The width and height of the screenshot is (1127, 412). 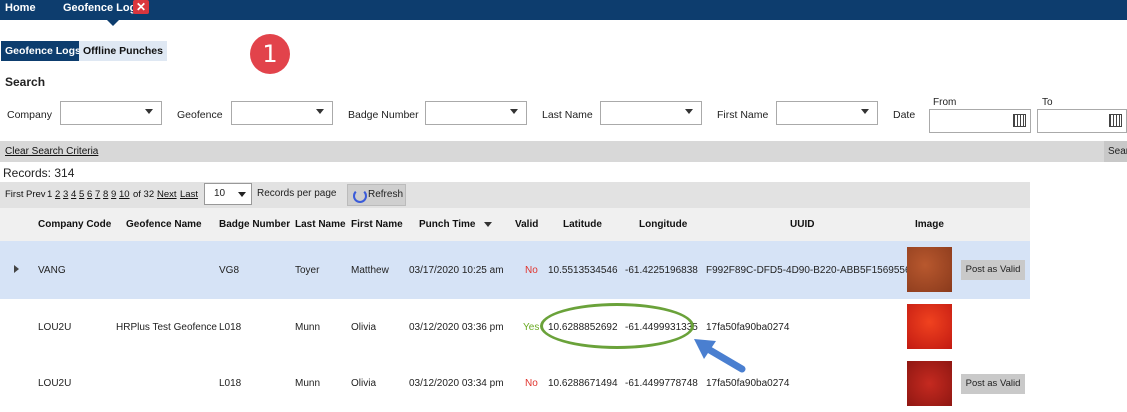 I want to click on cell-longitude: -61.4499778748, so click(x=661, y=383).